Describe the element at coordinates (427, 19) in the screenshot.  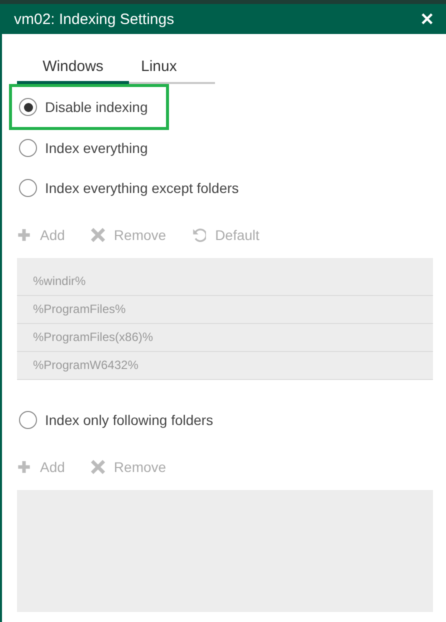
I see `close-button: ✕` at that location.